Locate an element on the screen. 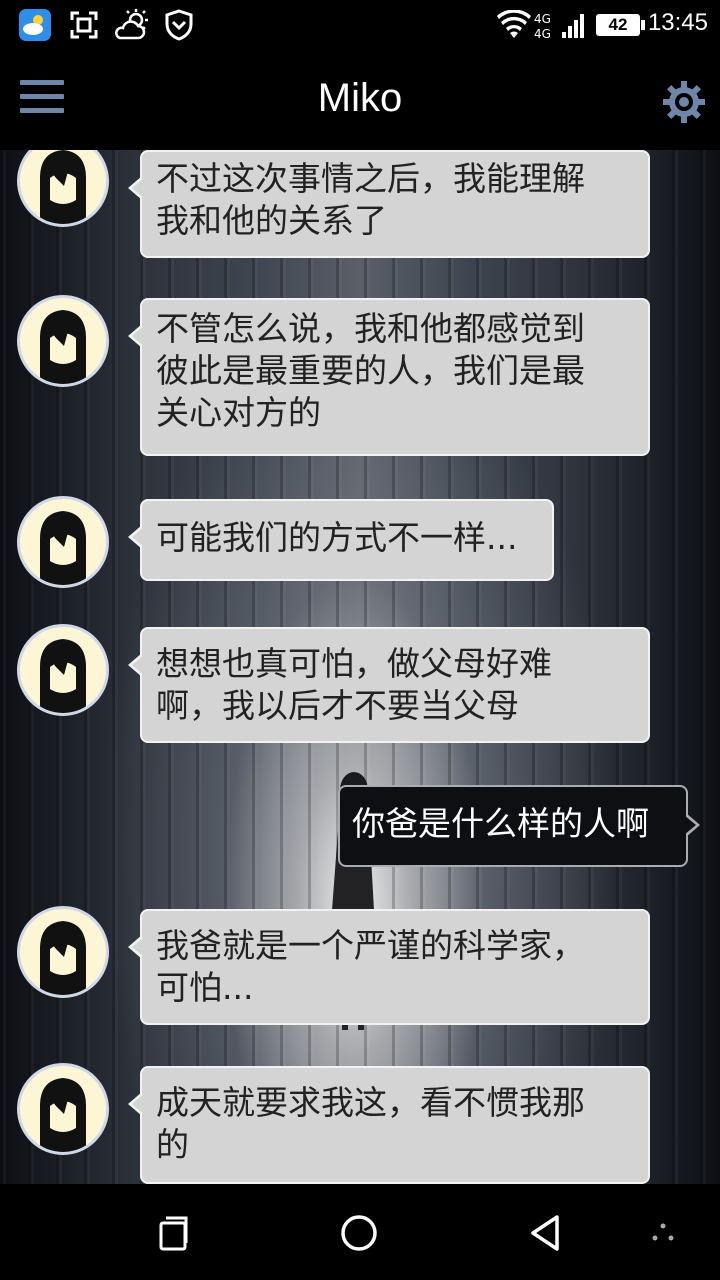 Image resolution: width=720 pixels, height=1280 pixels. message-line: 不管怎么说，我和他都感觉到 is located at coordinates (370, 328).